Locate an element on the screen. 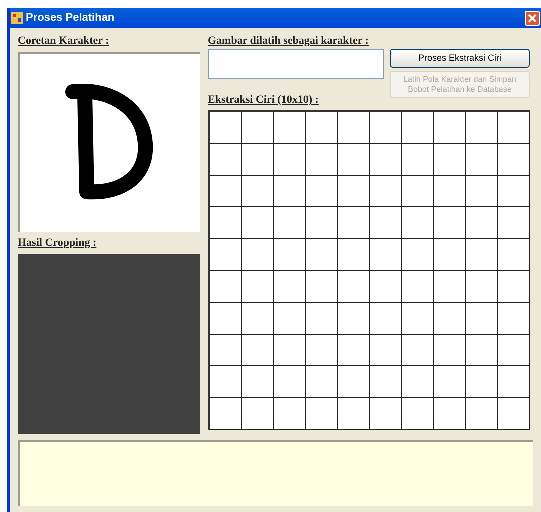 The image size is (541, 512). target-label: Gambar dilatih sebagai karakter : is located at coordinates (289, 41).